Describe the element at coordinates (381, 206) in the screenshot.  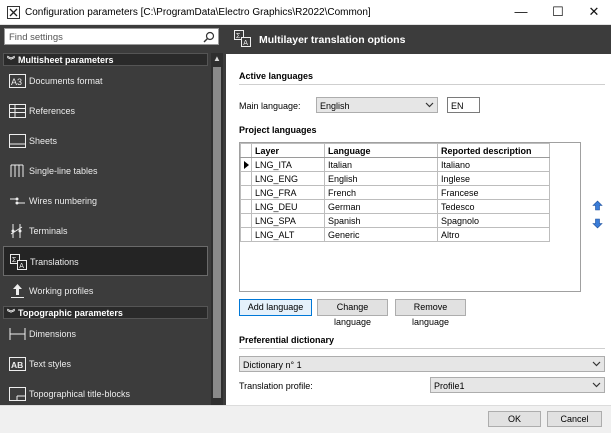
I see `cell-language: German` at that location.